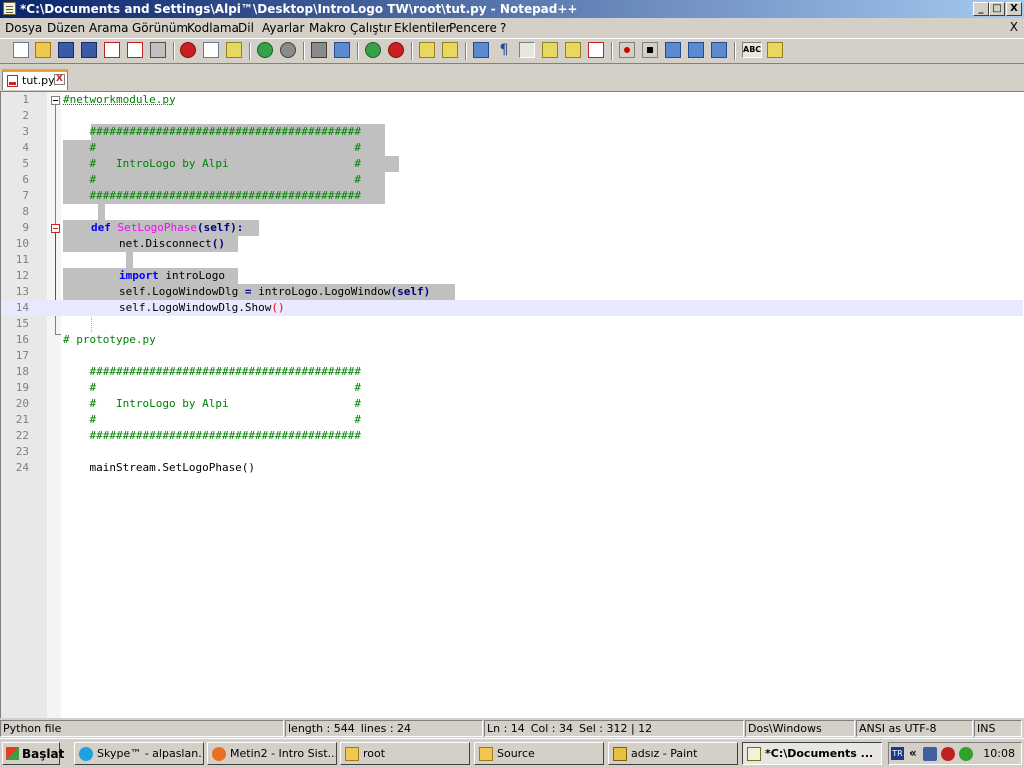 The height and width of the screenshot is (768, 1024). What do you see at coordinates (473, 28) in the screenshot?
I see `menu-pencere: Pencere` at bounding box center [473, 28].